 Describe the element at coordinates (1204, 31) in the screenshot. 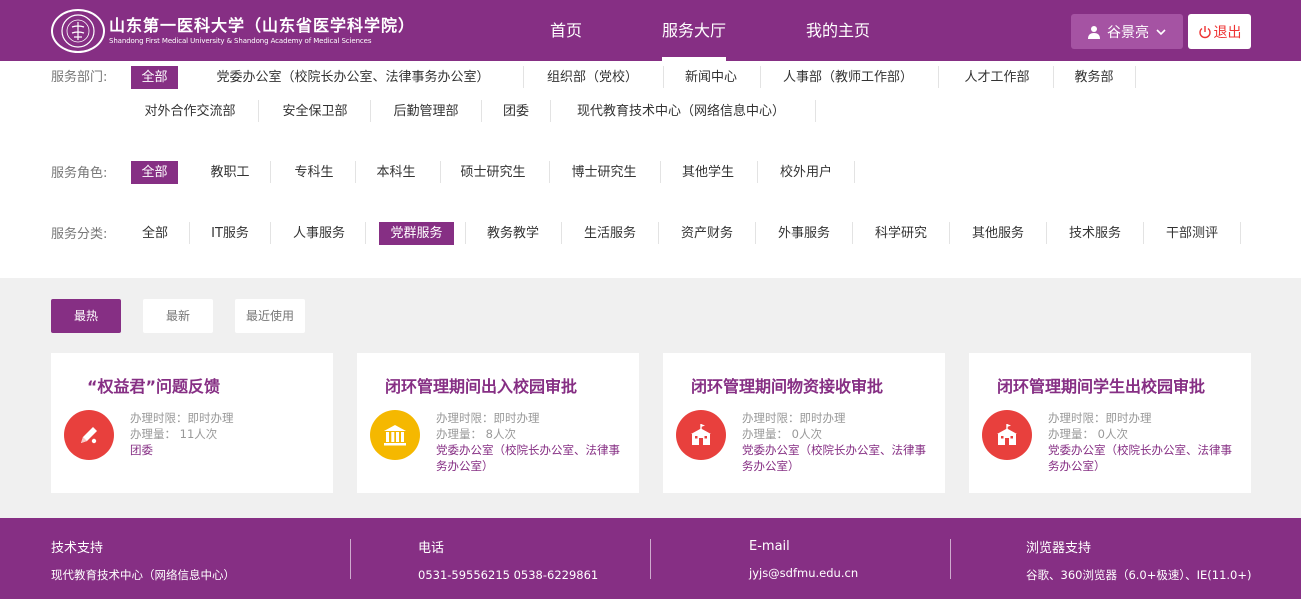

I see `power-icon` at that location.